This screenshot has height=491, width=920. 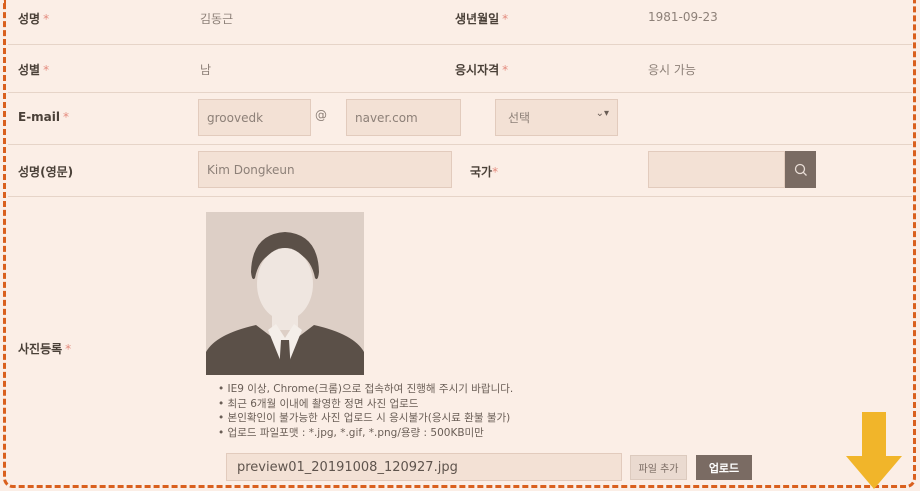 What do you see at coordinates (321, 115) in the screenshot?
I see `email-at-sign: @` at bounding box center [321, 115].